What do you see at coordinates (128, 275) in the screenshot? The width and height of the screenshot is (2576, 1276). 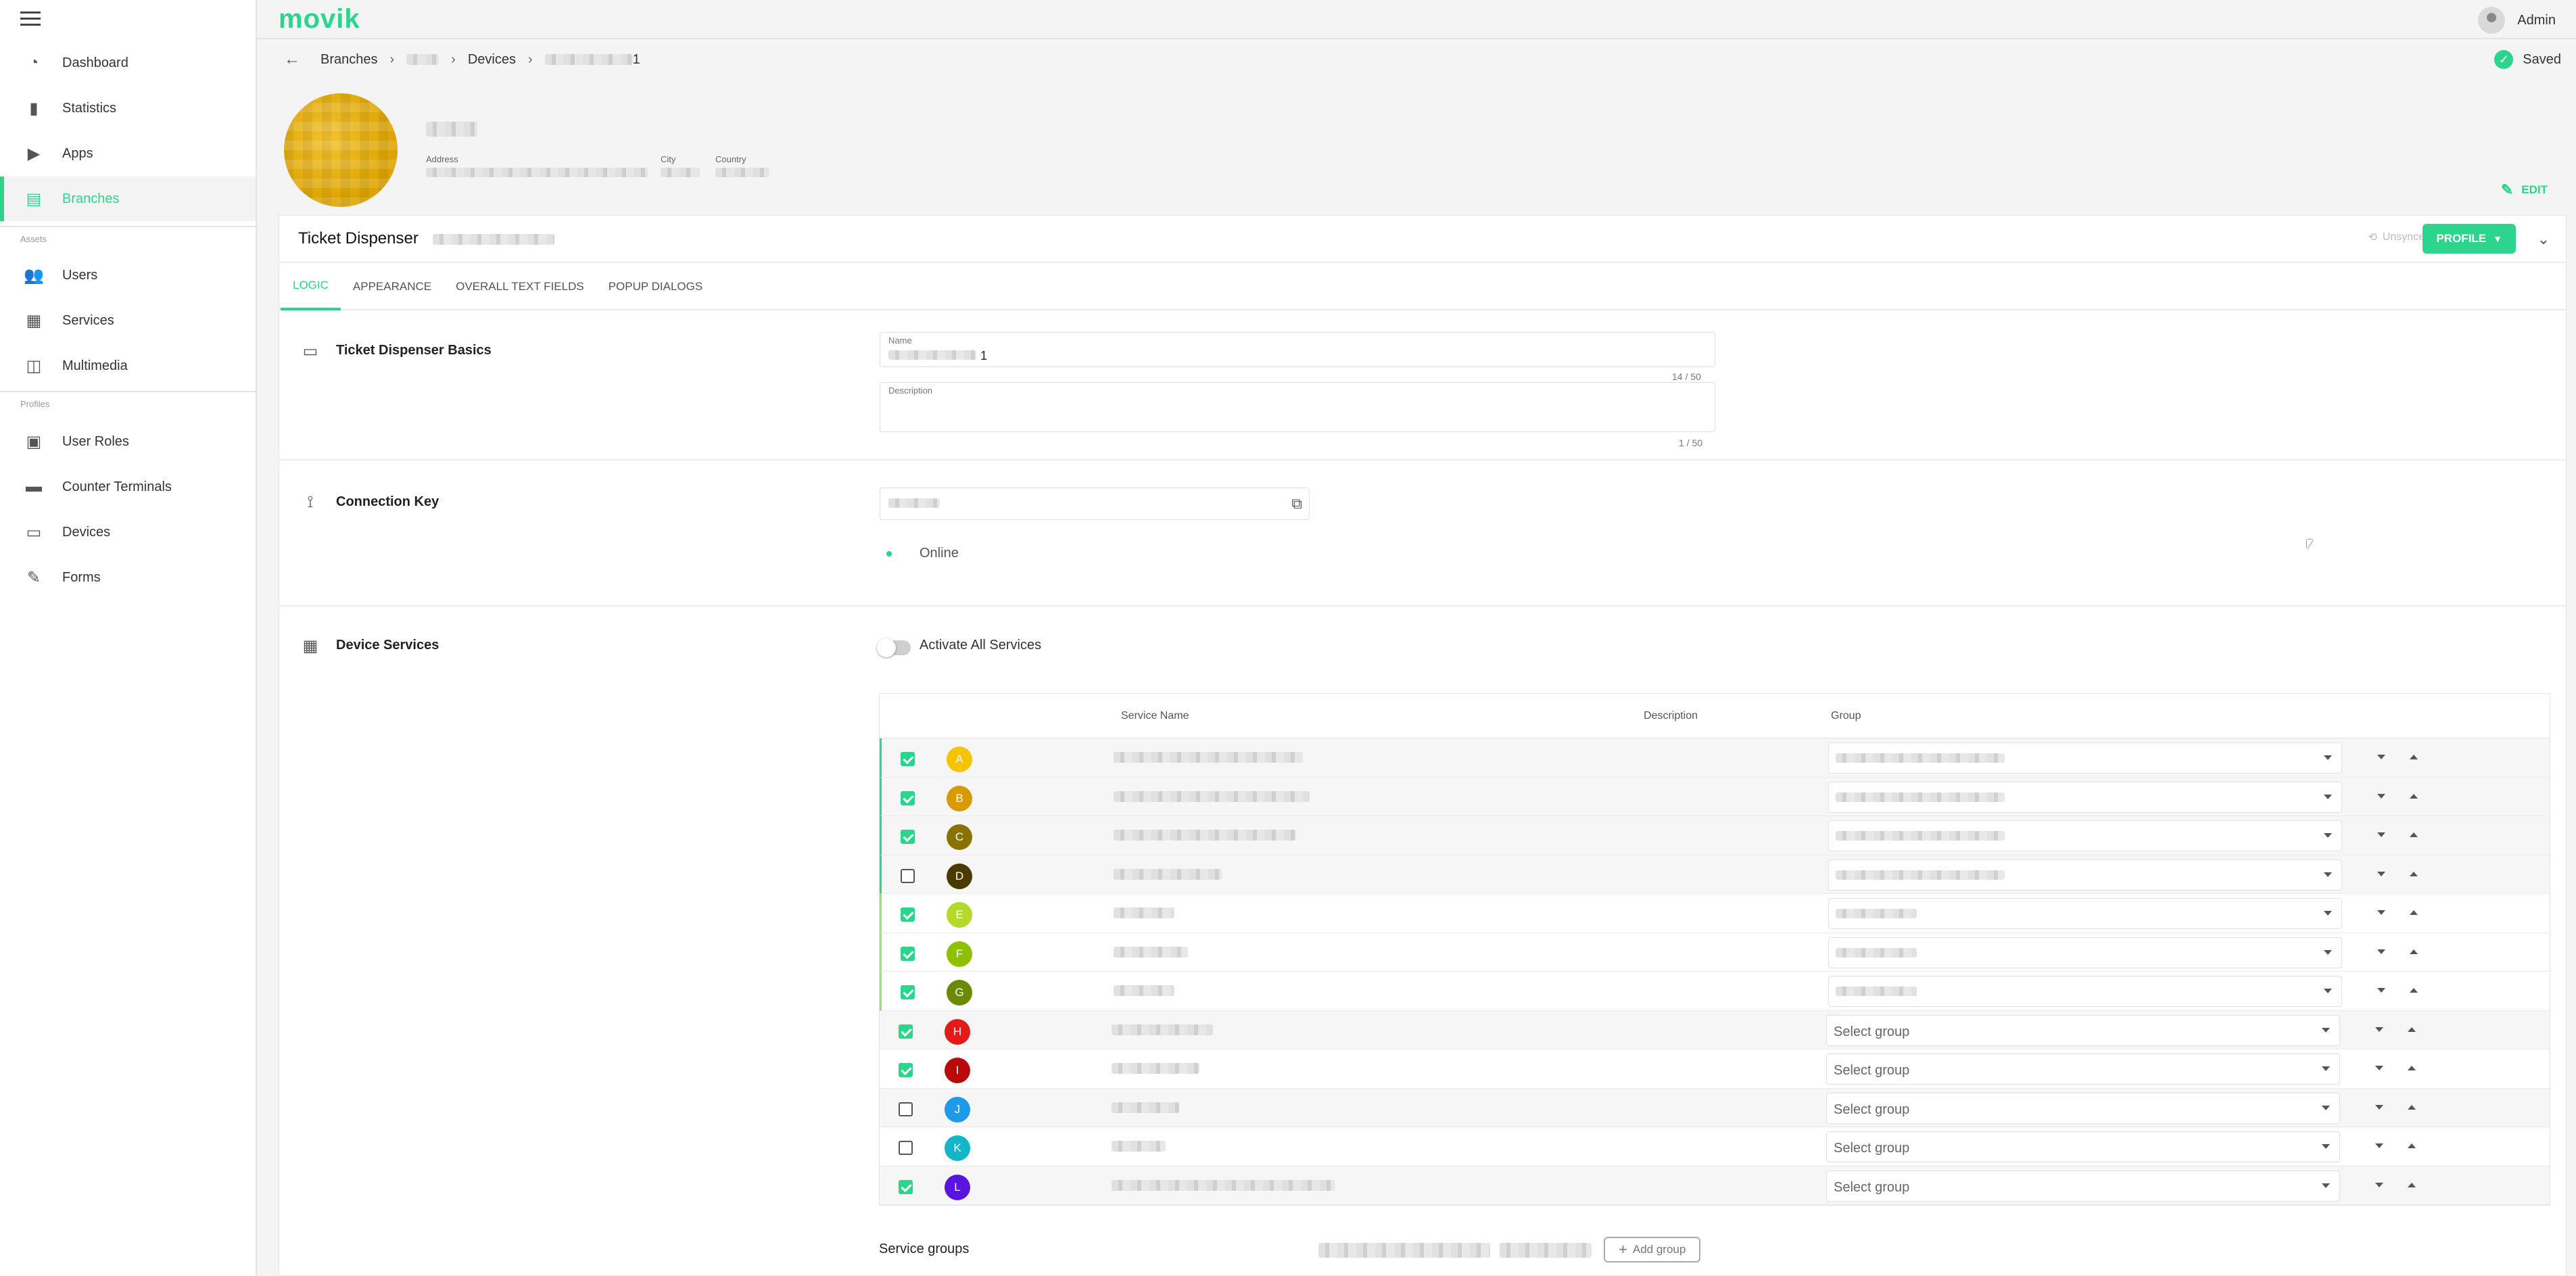 I see `sidebar-item-users: 👥 Users` at bounding box center [128, 275].